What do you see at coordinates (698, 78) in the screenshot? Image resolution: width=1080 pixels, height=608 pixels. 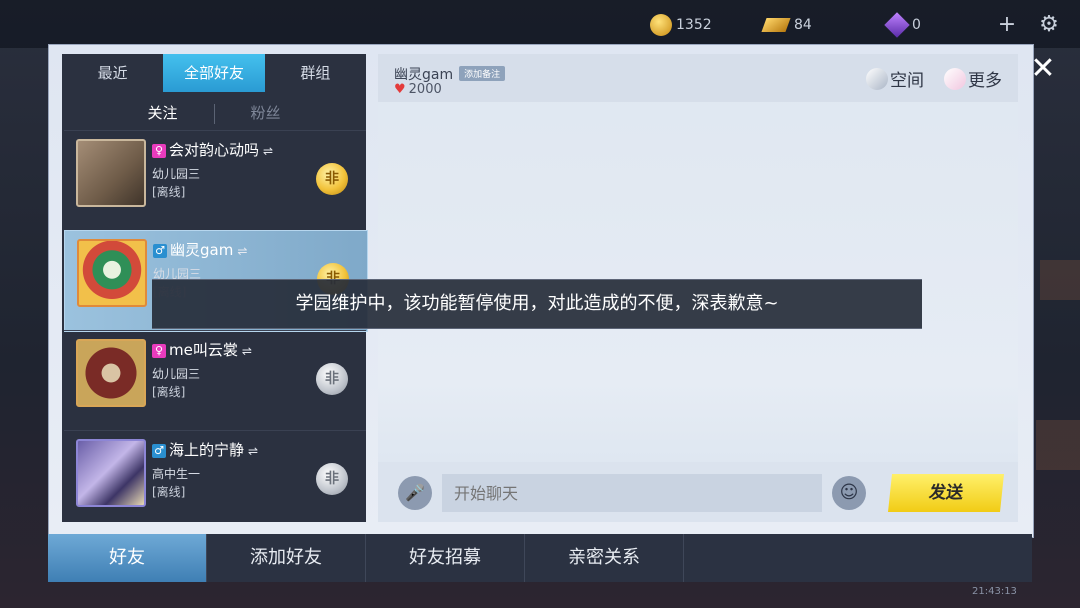 I see `chat-header: 幽灵gam 添加备注 ♥ 2000 空间 更多` at bounding box center [698, 78].